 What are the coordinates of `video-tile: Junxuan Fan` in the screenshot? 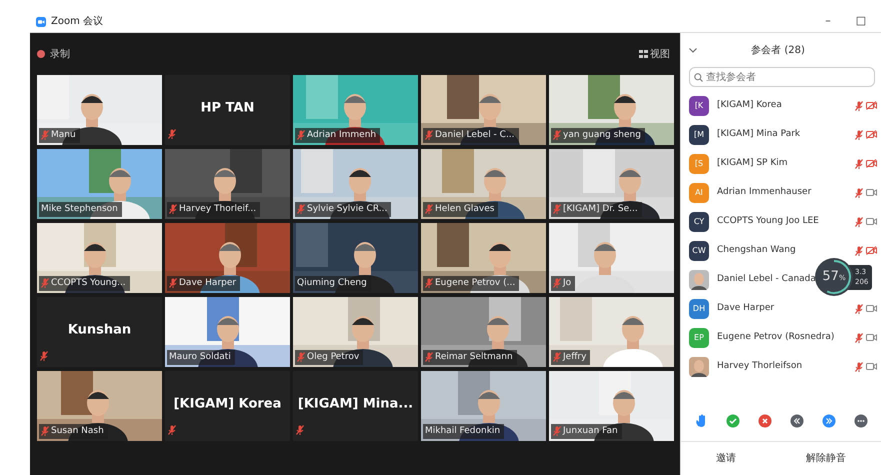 It's located at (611, 406).